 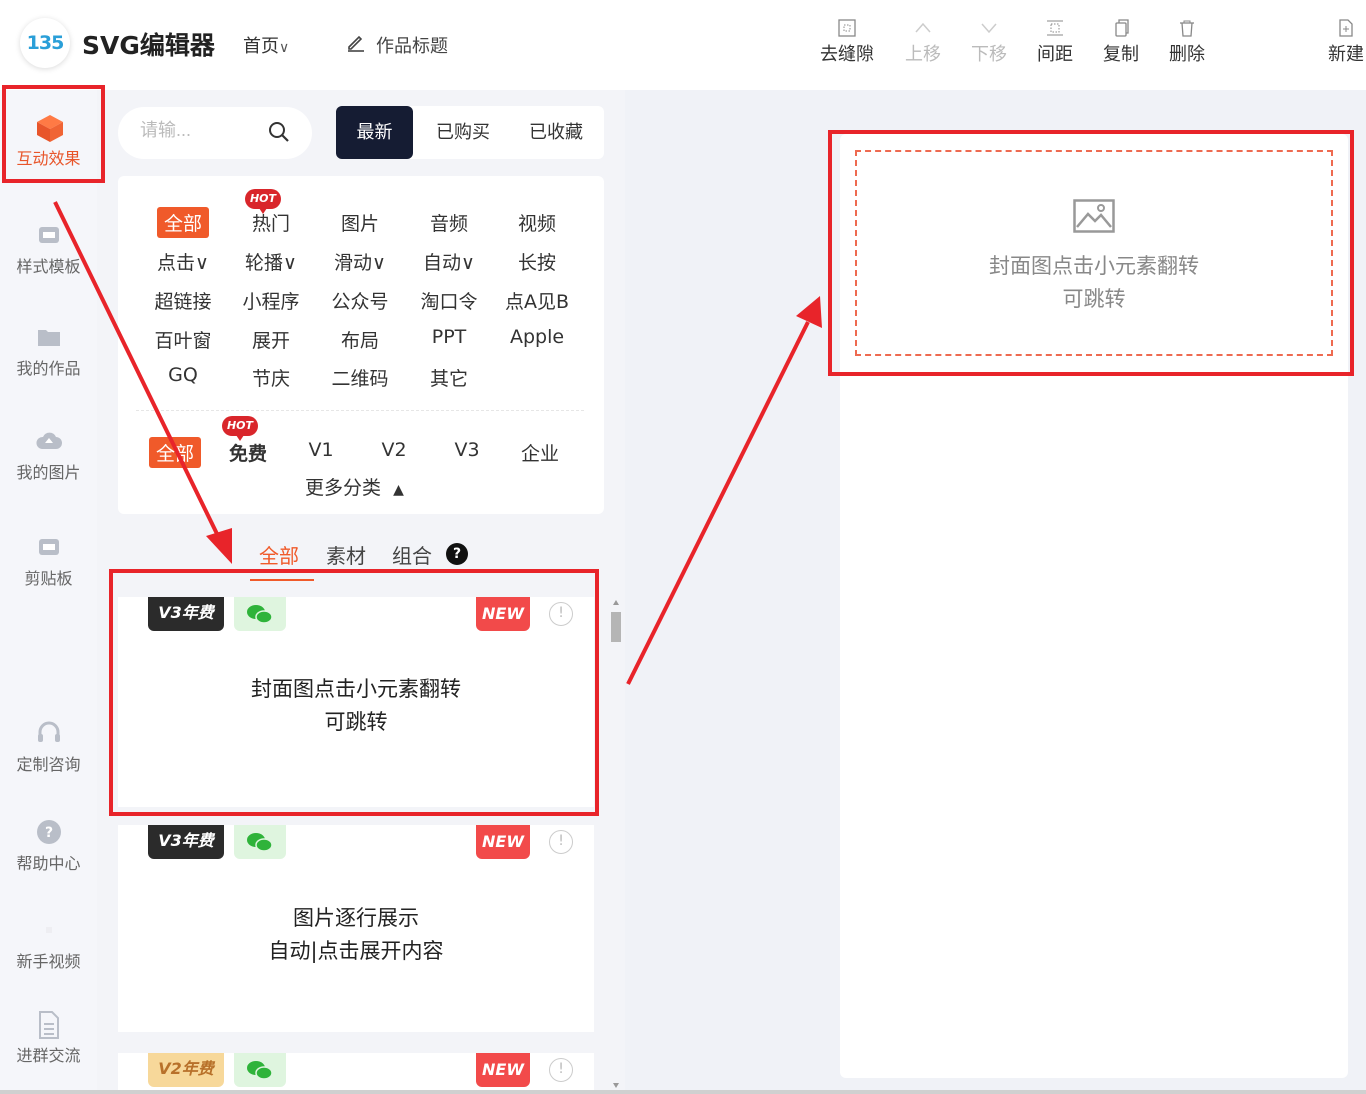 What do you see at coordinates (356, 918) in the screenshot?
I see `card-title-line1: 图片逐行展示` at bounding box center [356, 918].